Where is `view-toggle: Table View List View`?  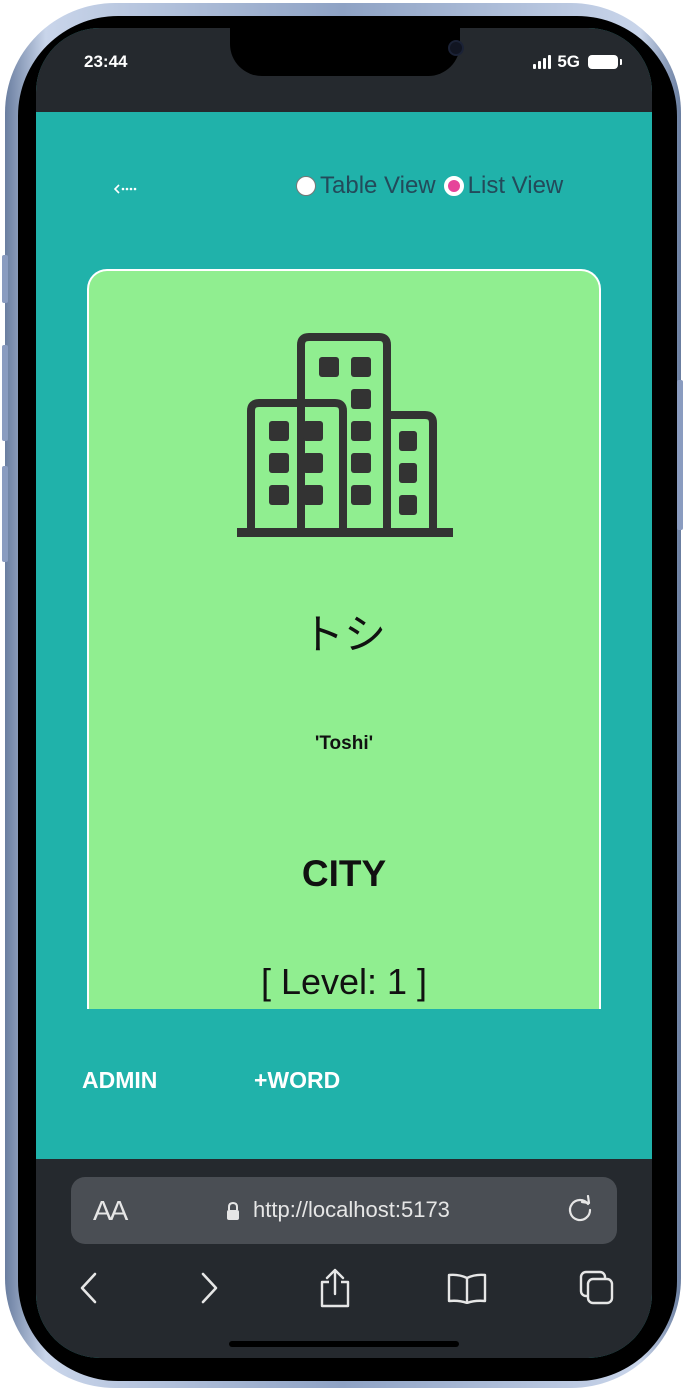
view-toggle: Table View List View is located at coordinates (433, 186).